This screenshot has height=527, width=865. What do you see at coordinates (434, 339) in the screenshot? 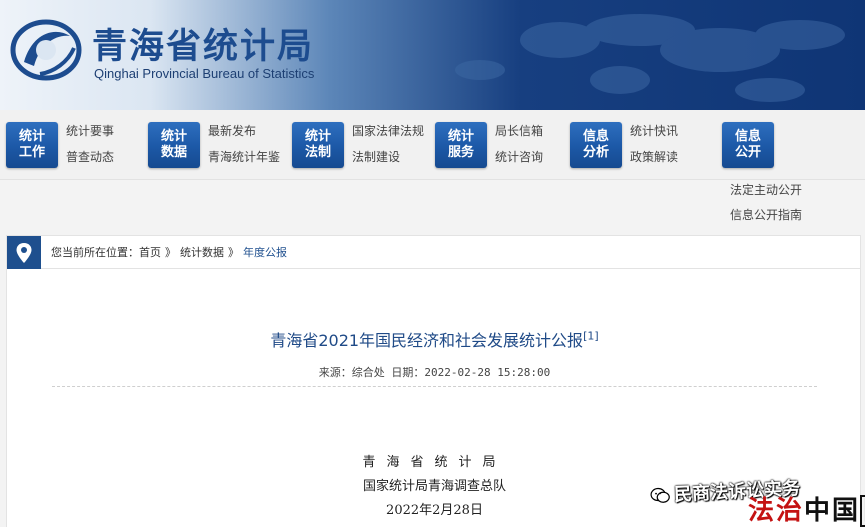
I see `article-title: 青海省2021年国民经济和社会发展统计公报[1]` at bounding box center [434, 339].